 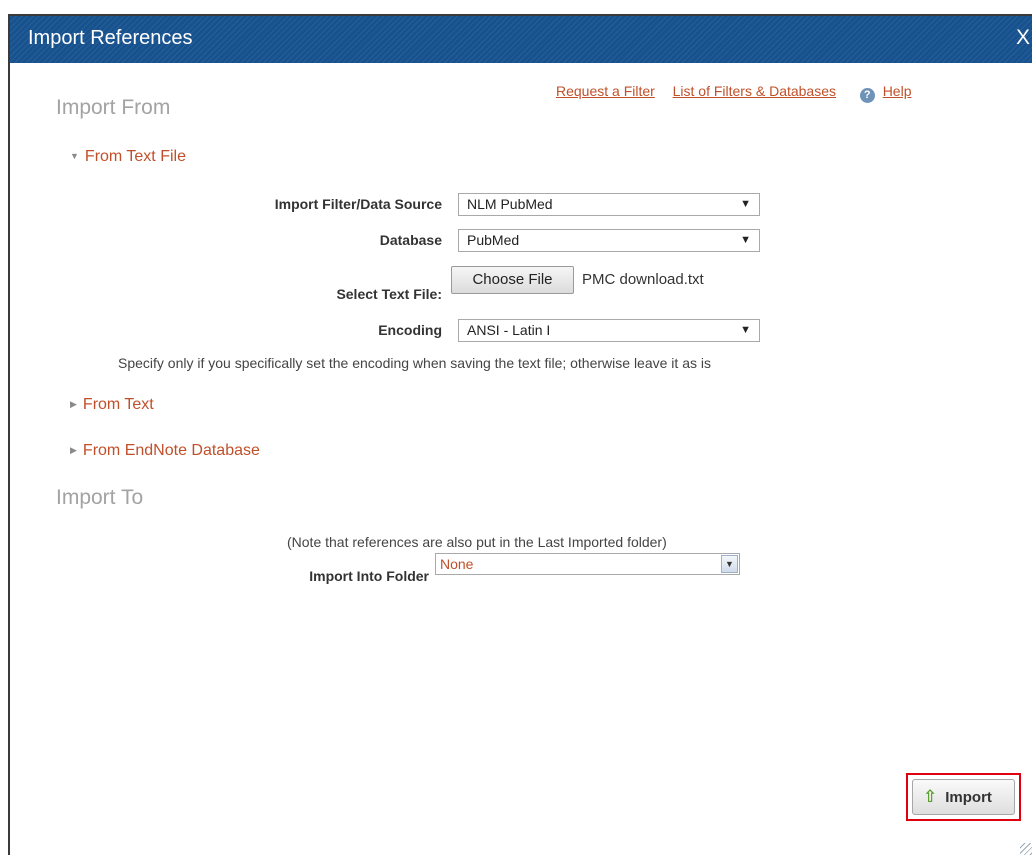 I want to click on selected-file-name: PMC download.txt, so click(x=643, y=279).